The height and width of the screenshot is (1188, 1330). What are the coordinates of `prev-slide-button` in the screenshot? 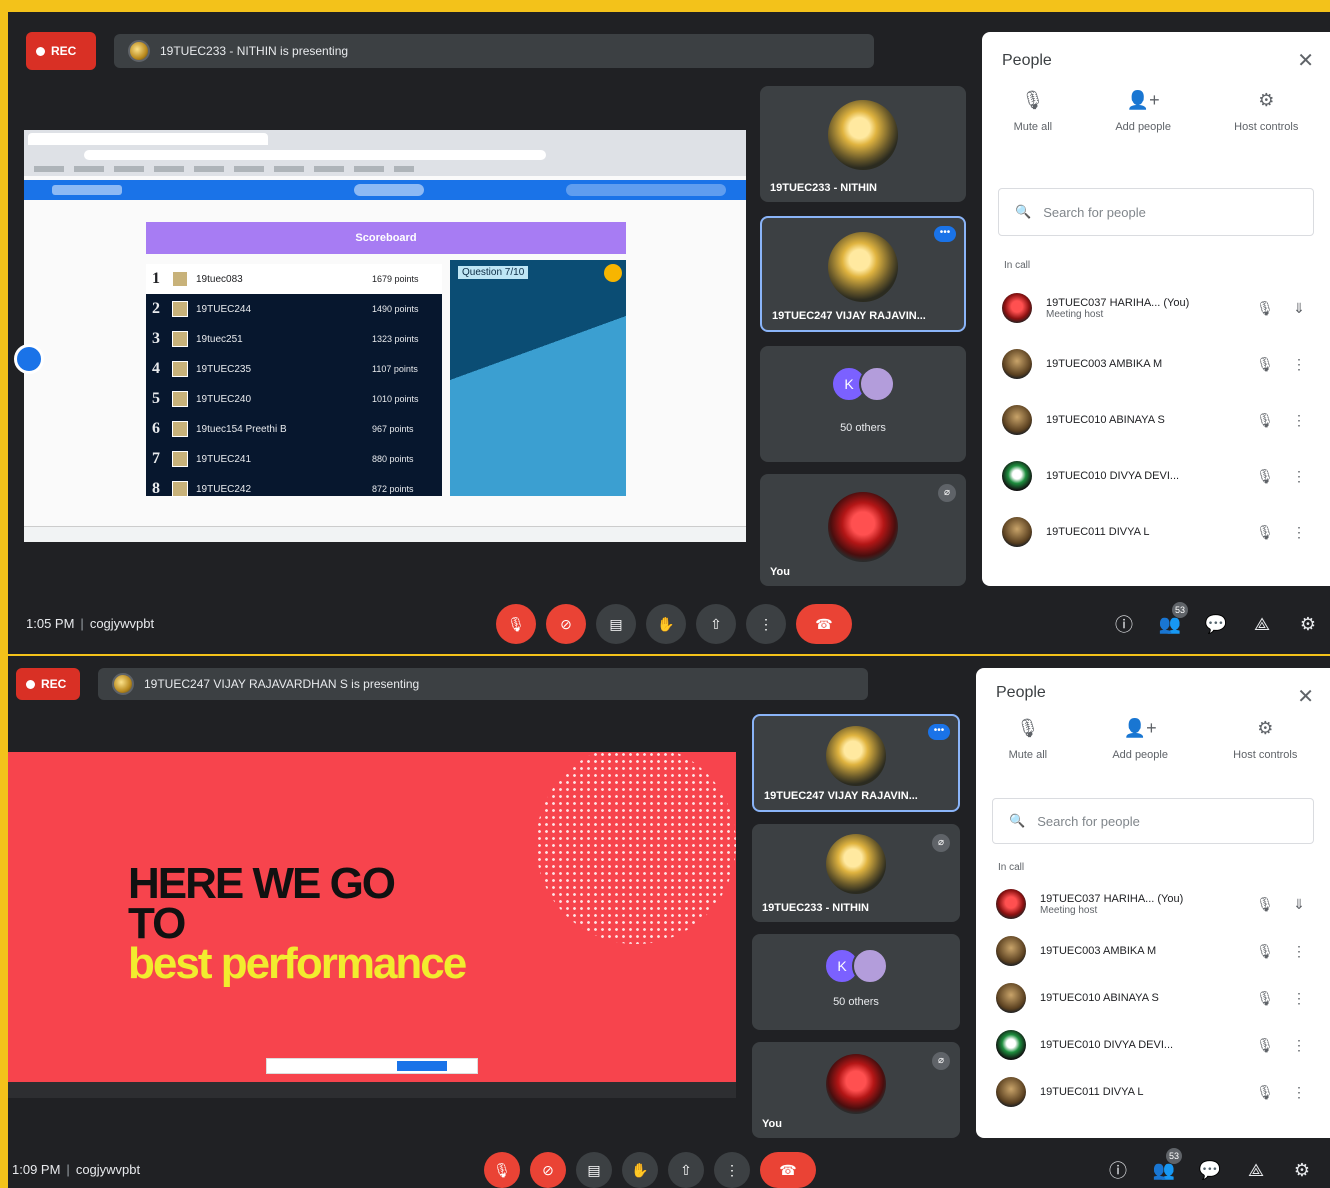 It's located at (29, 359).